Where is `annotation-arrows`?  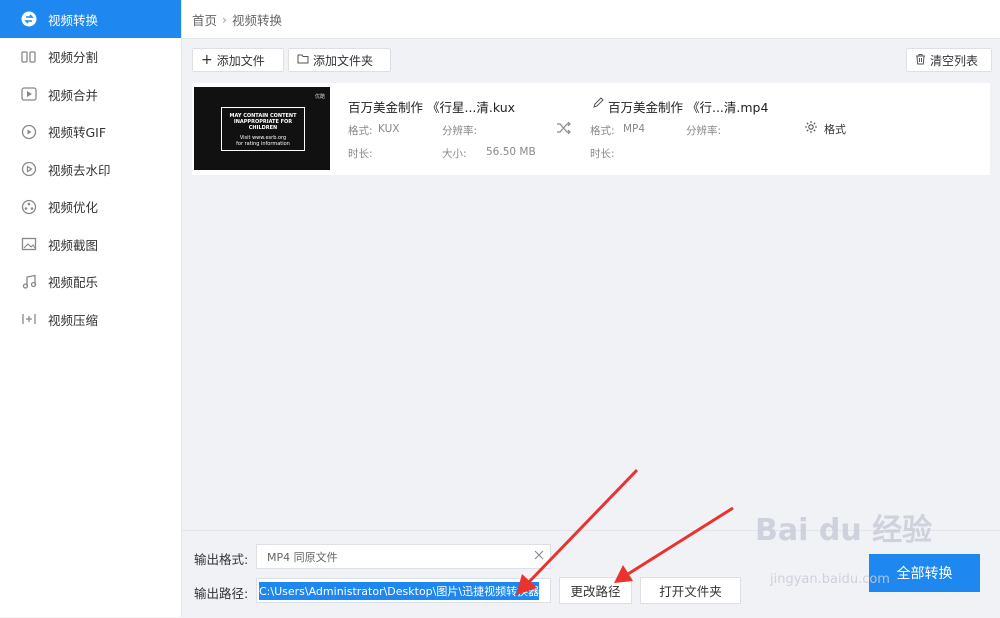 annotation-arrows is located at coordinates (625, 531).